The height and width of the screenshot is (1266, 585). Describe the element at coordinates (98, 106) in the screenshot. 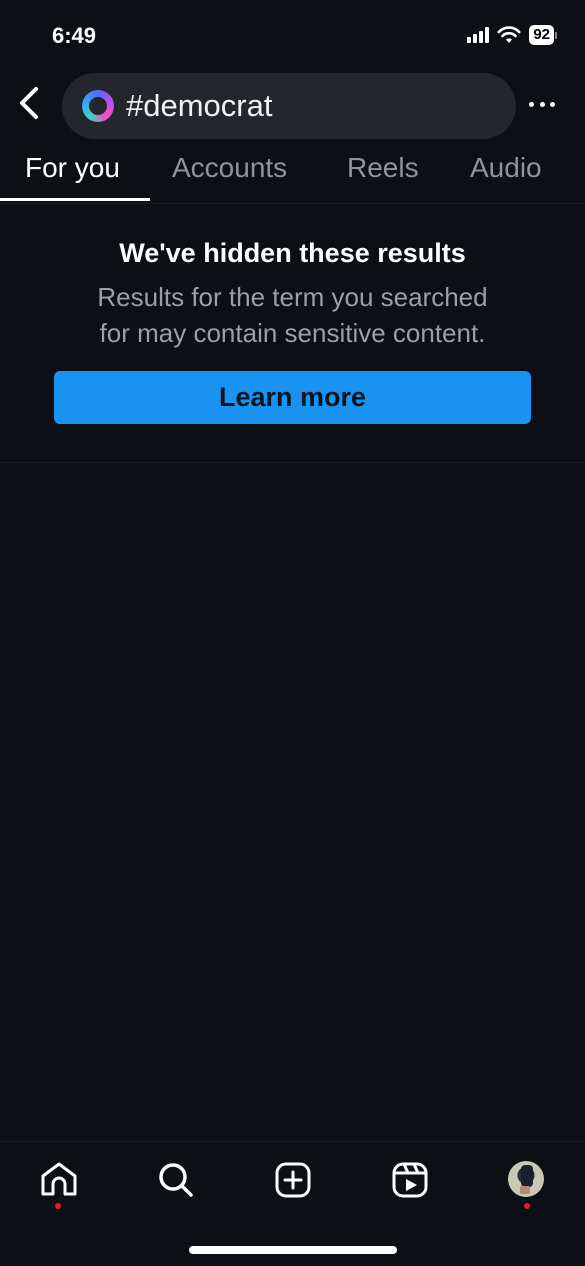

I see `ring-icon` at that location.